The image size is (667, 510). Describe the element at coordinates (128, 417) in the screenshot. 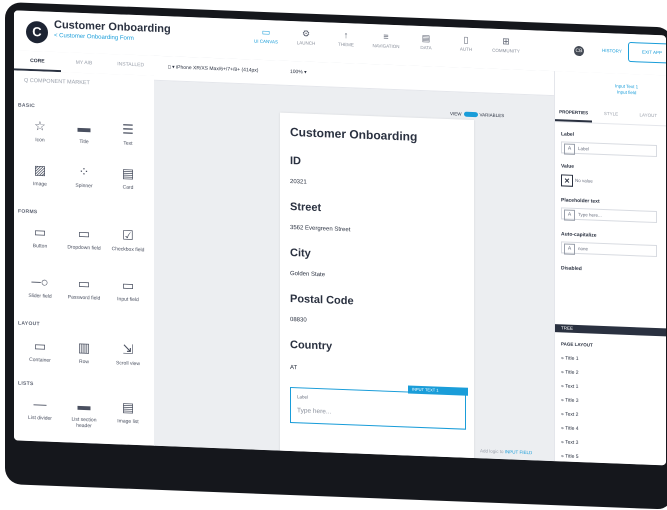

I see `tile-image-list: ▤ Image list` at that location.